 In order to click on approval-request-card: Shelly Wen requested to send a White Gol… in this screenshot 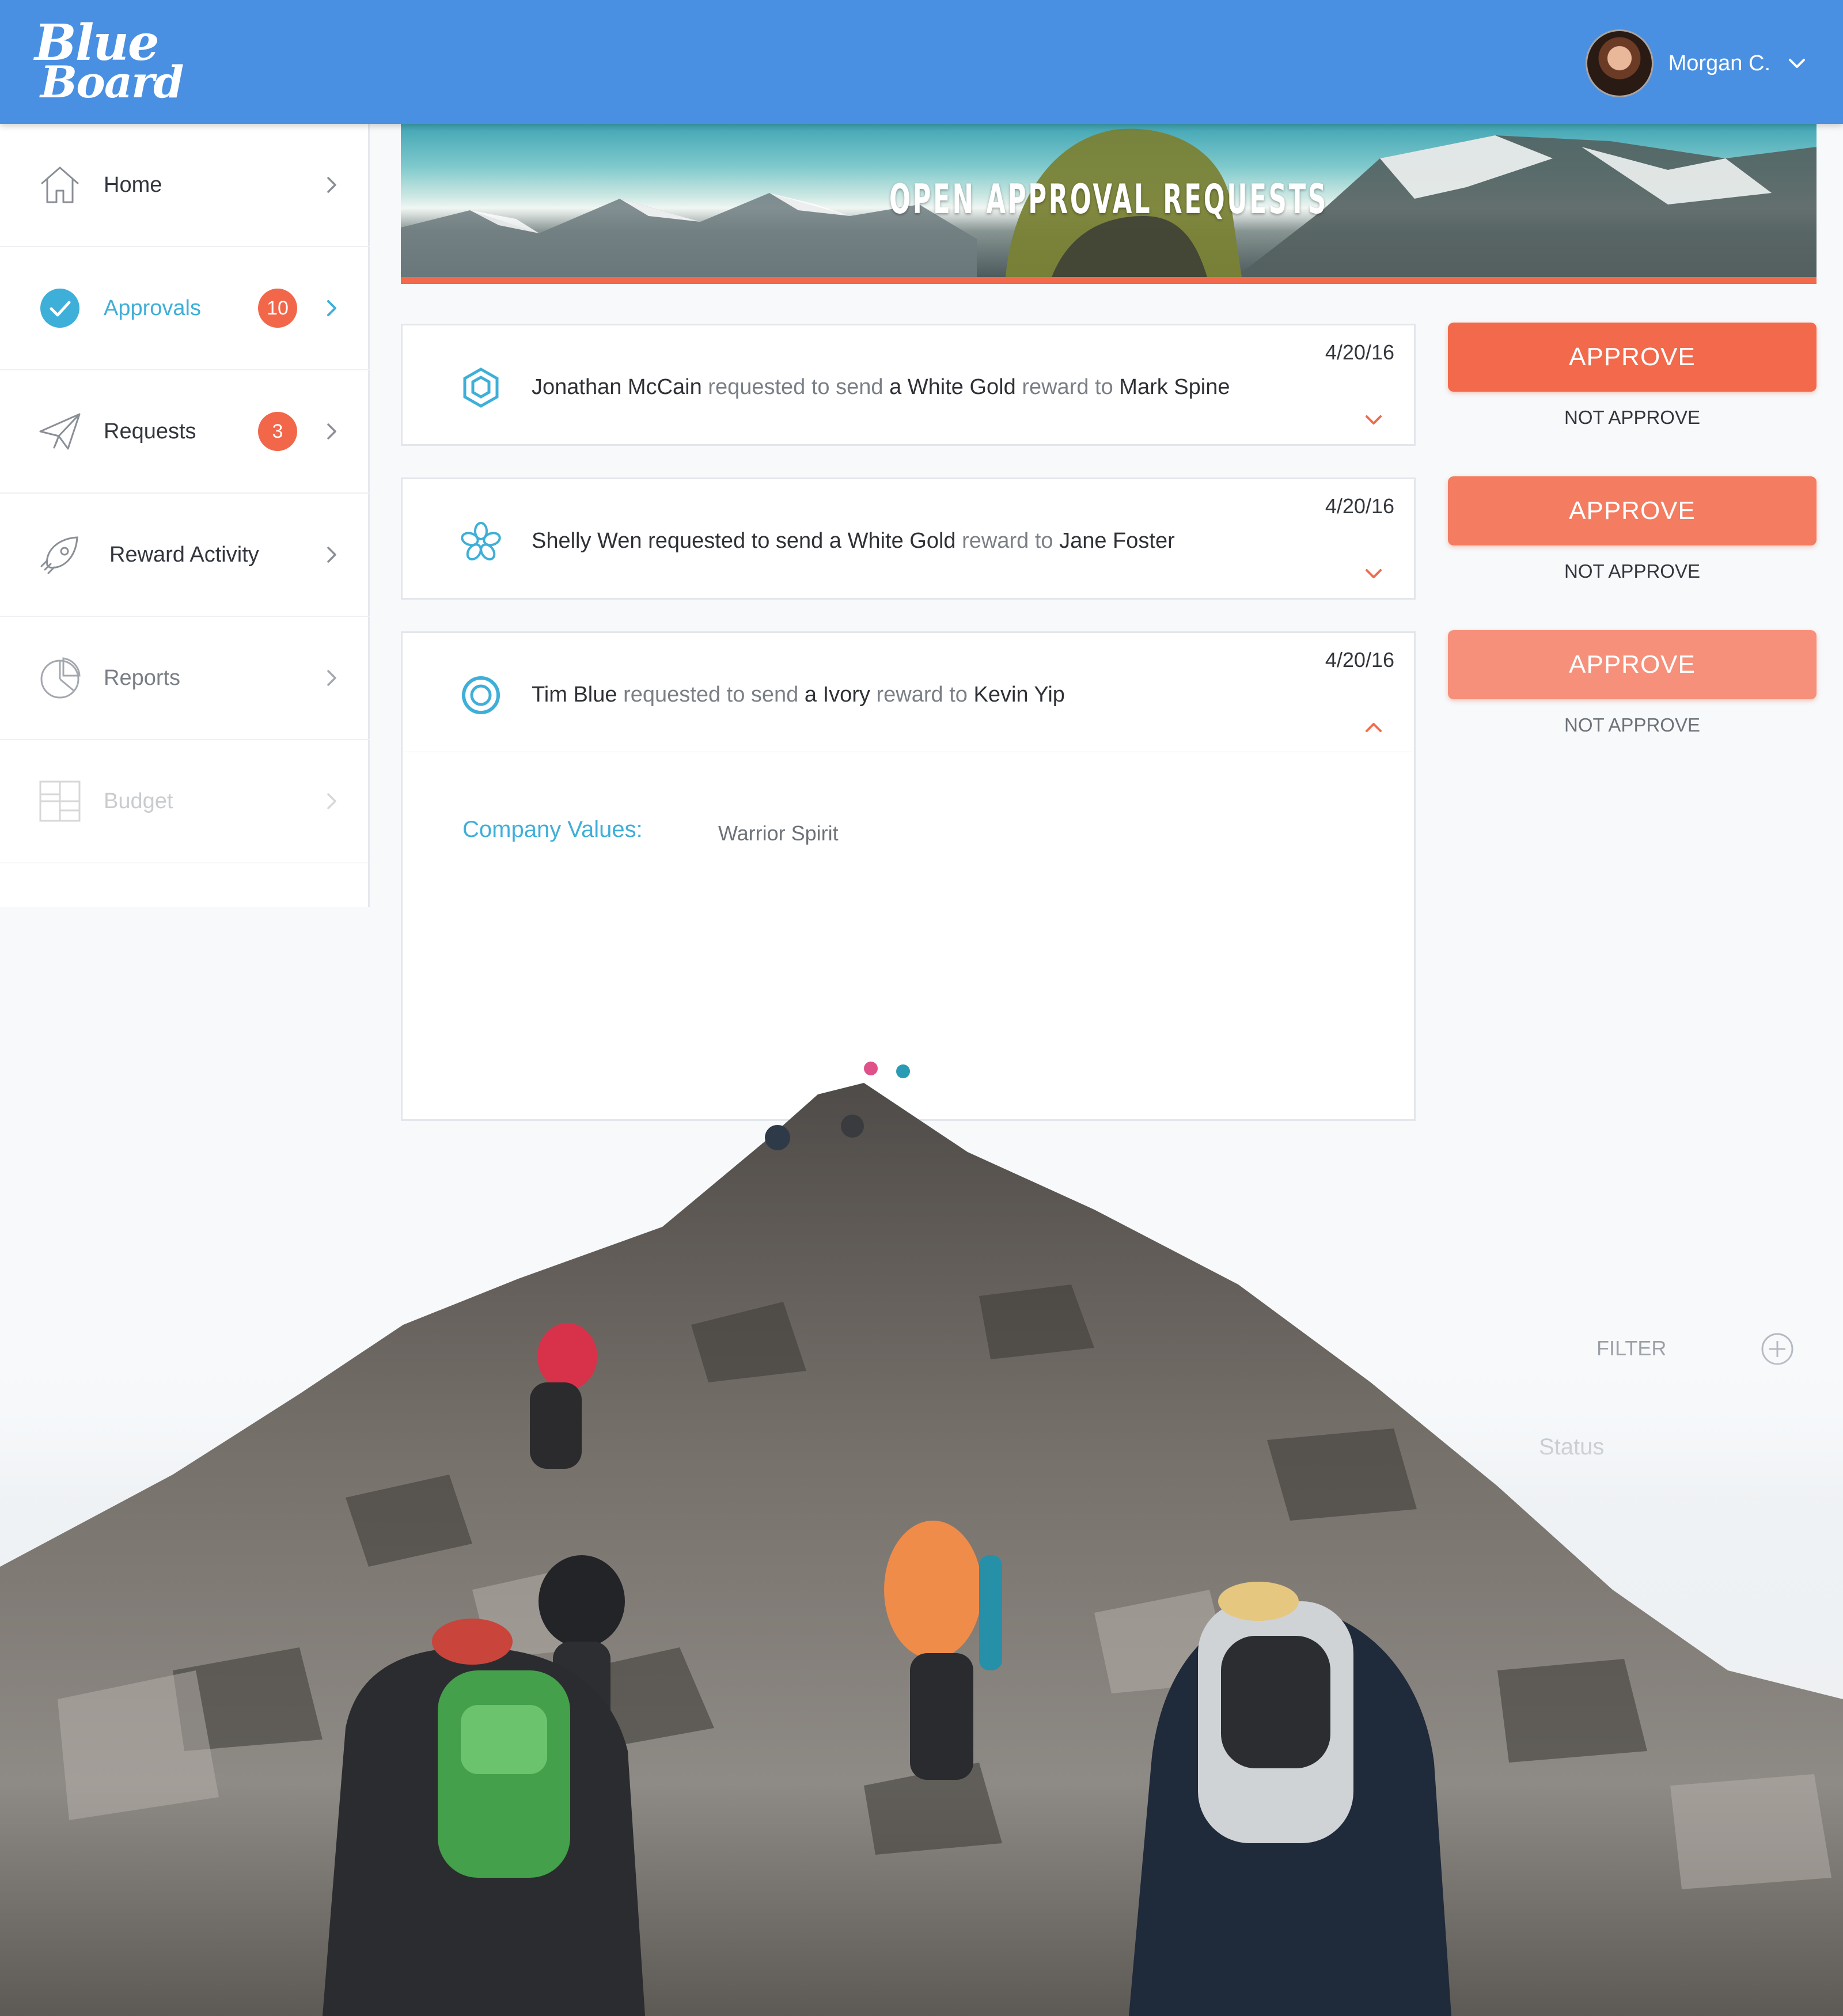, I will do `click(908, 539)`.